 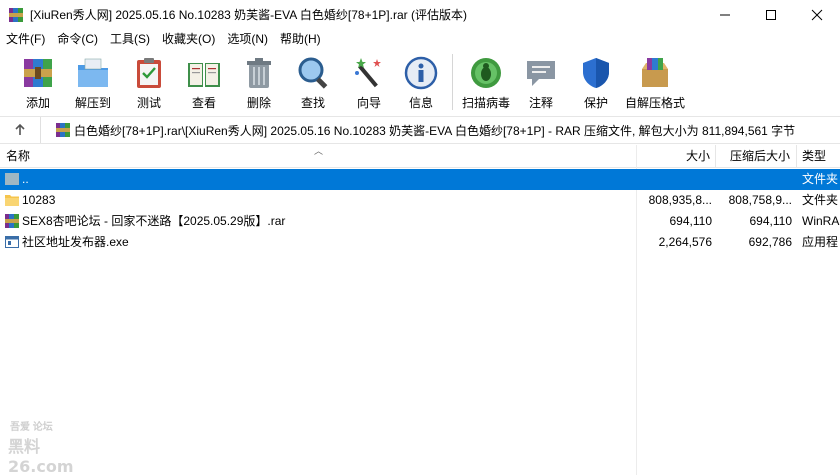 I want to click on minimize-button, so click(x=725, y=14).